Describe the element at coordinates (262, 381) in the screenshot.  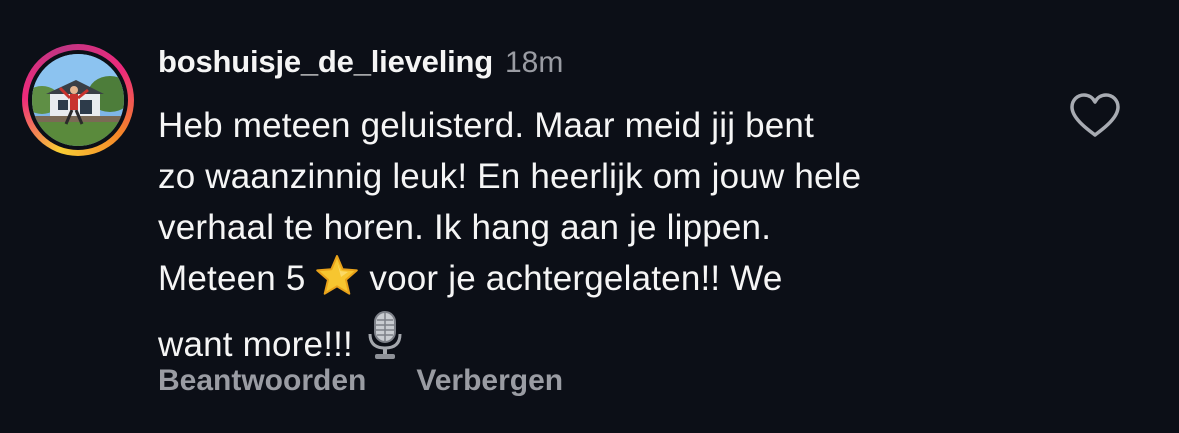
I see `reply-button: Beantwoorden` at that location.